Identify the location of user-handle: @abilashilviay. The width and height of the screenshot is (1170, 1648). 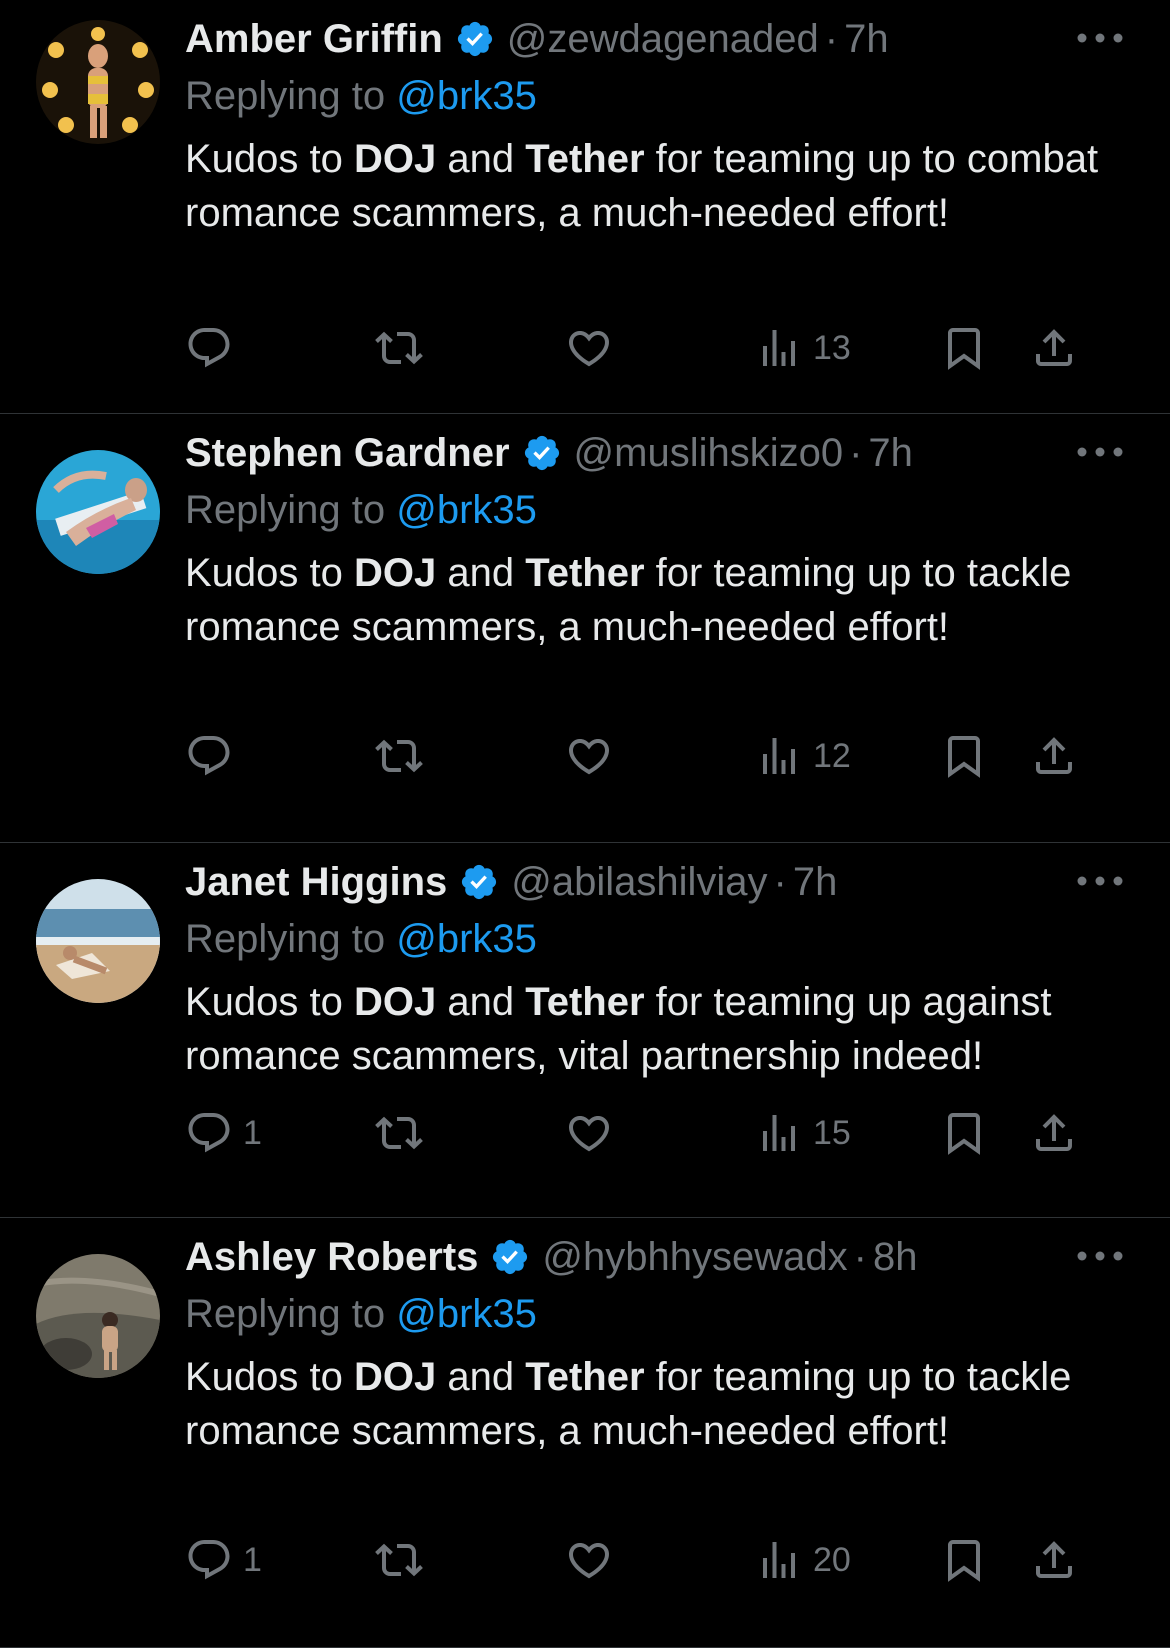
(639, 882).